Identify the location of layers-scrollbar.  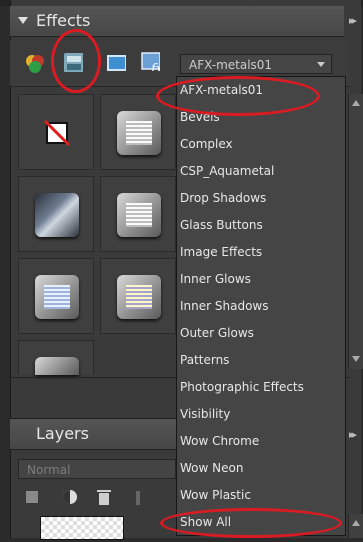
(355, 526).